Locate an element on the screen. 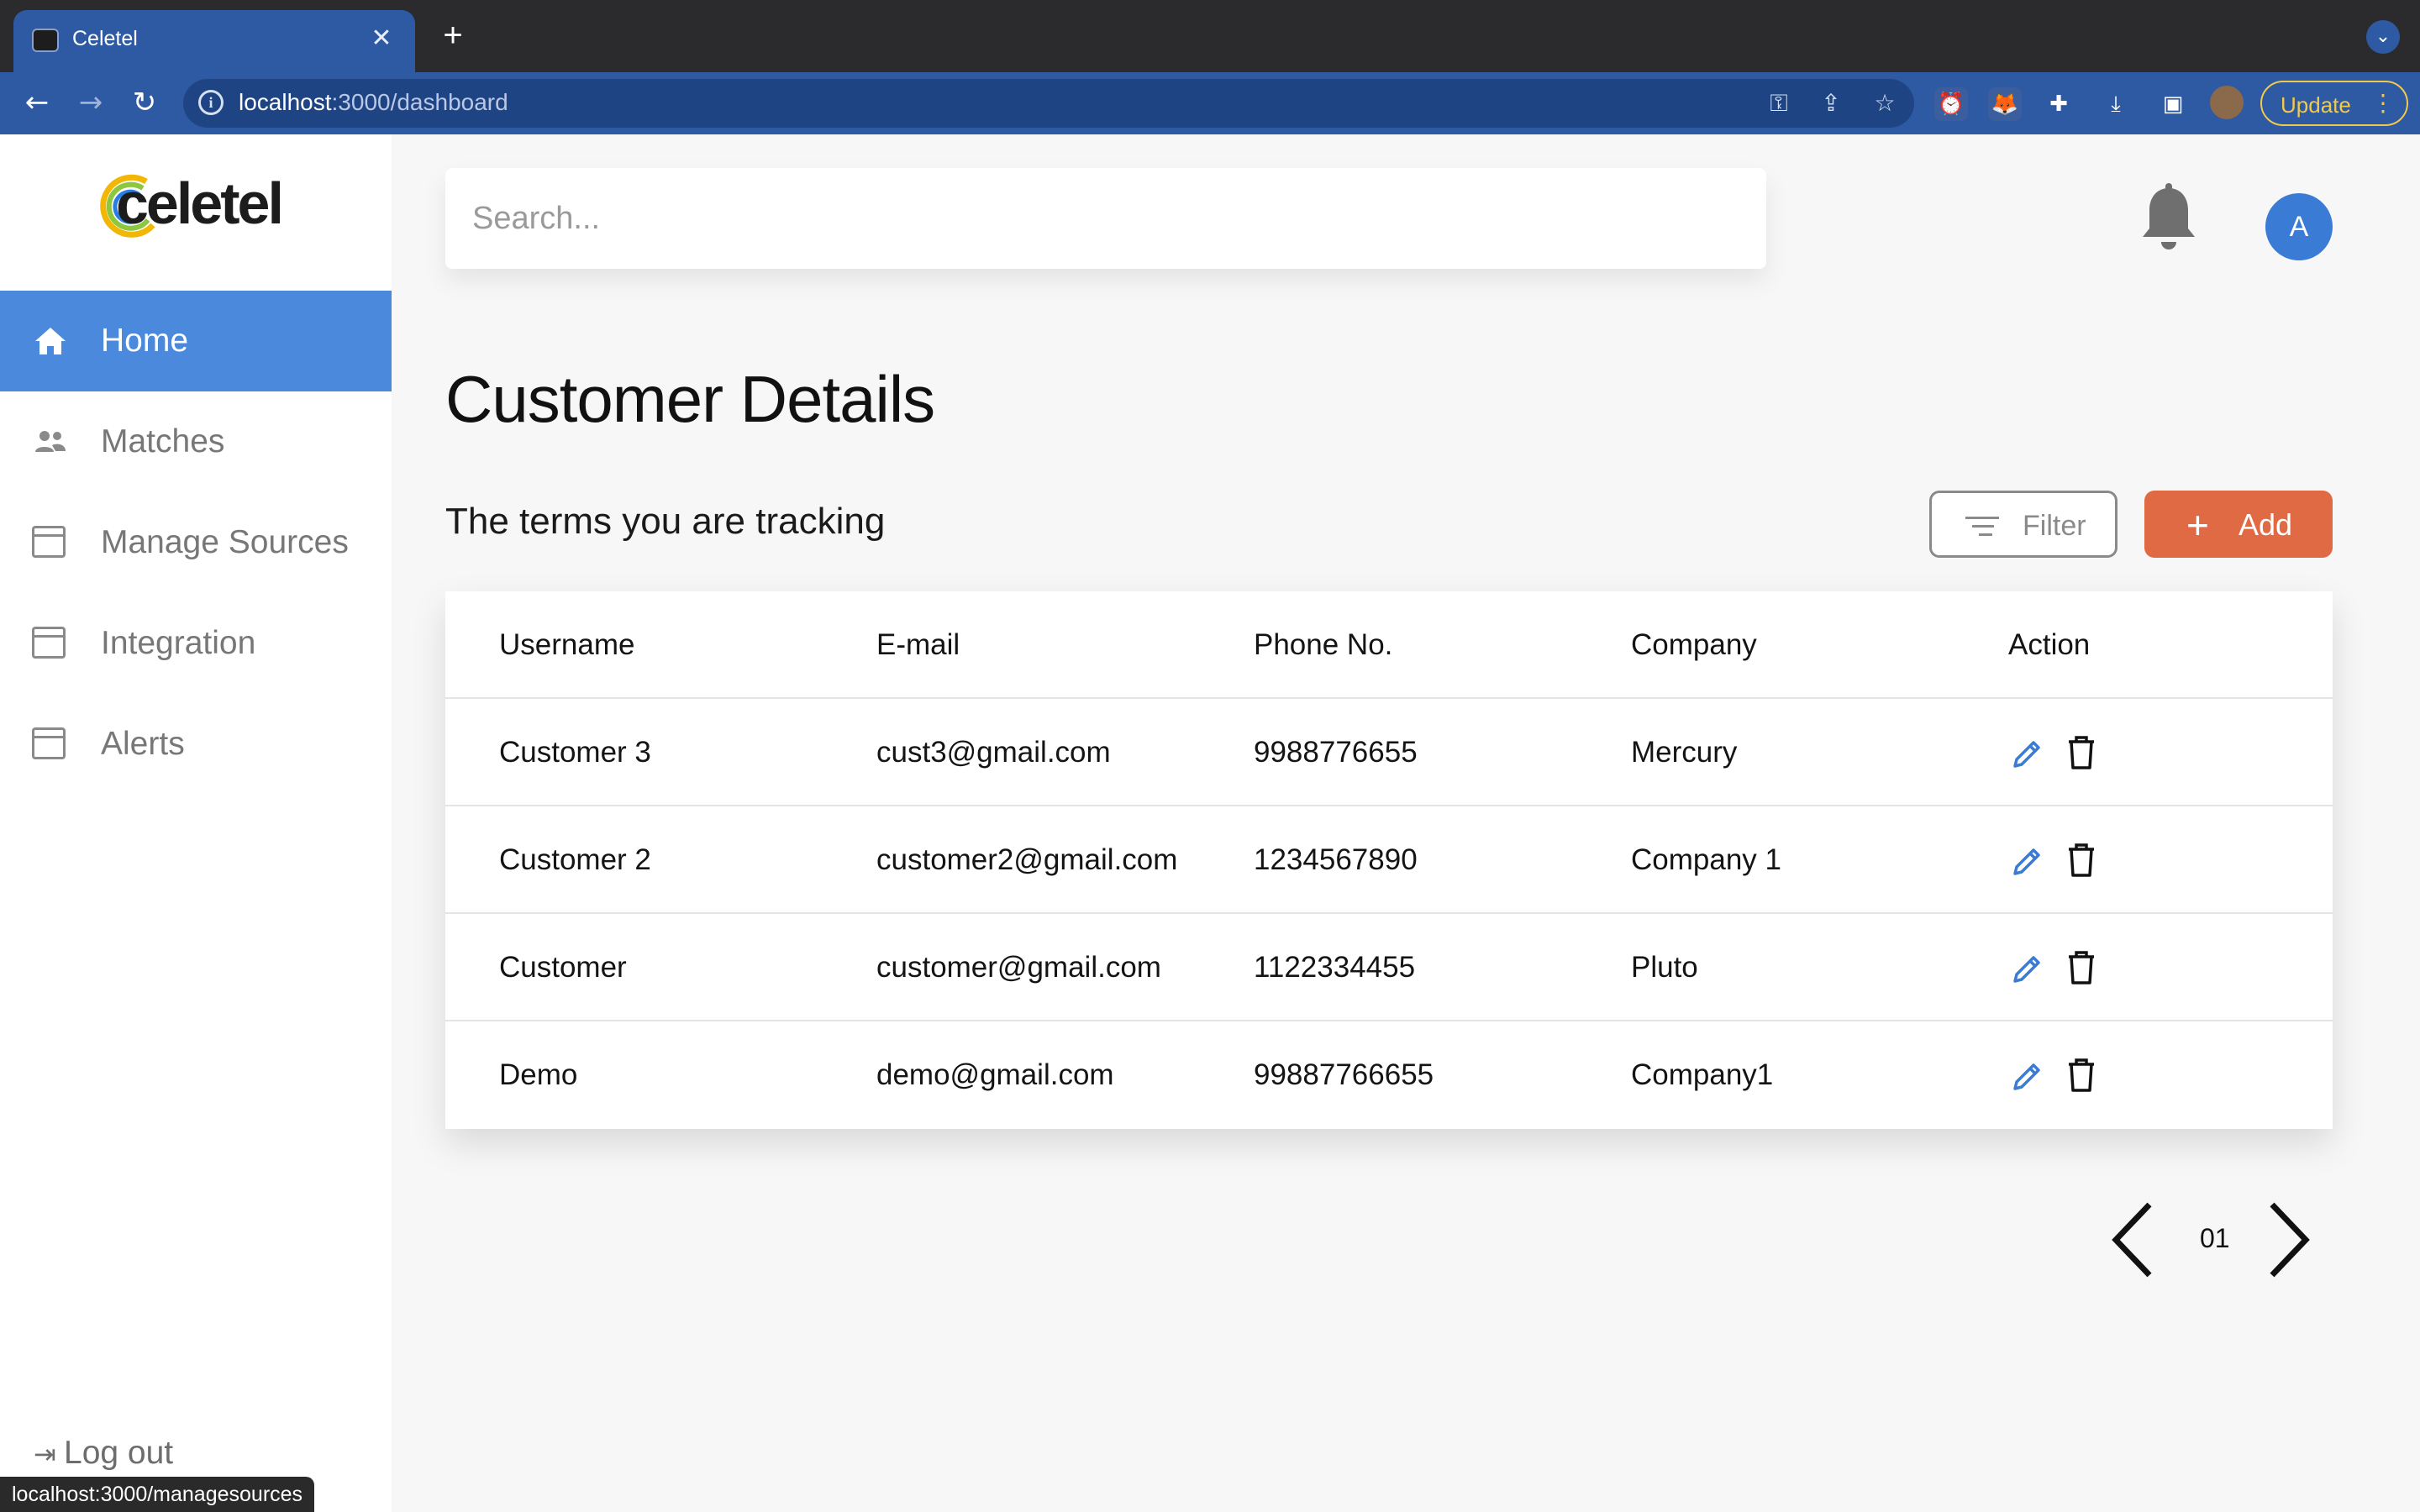 The width and height of the screenshot is (2420, 1512). favicon-icon is located at coordinates (45, 40).